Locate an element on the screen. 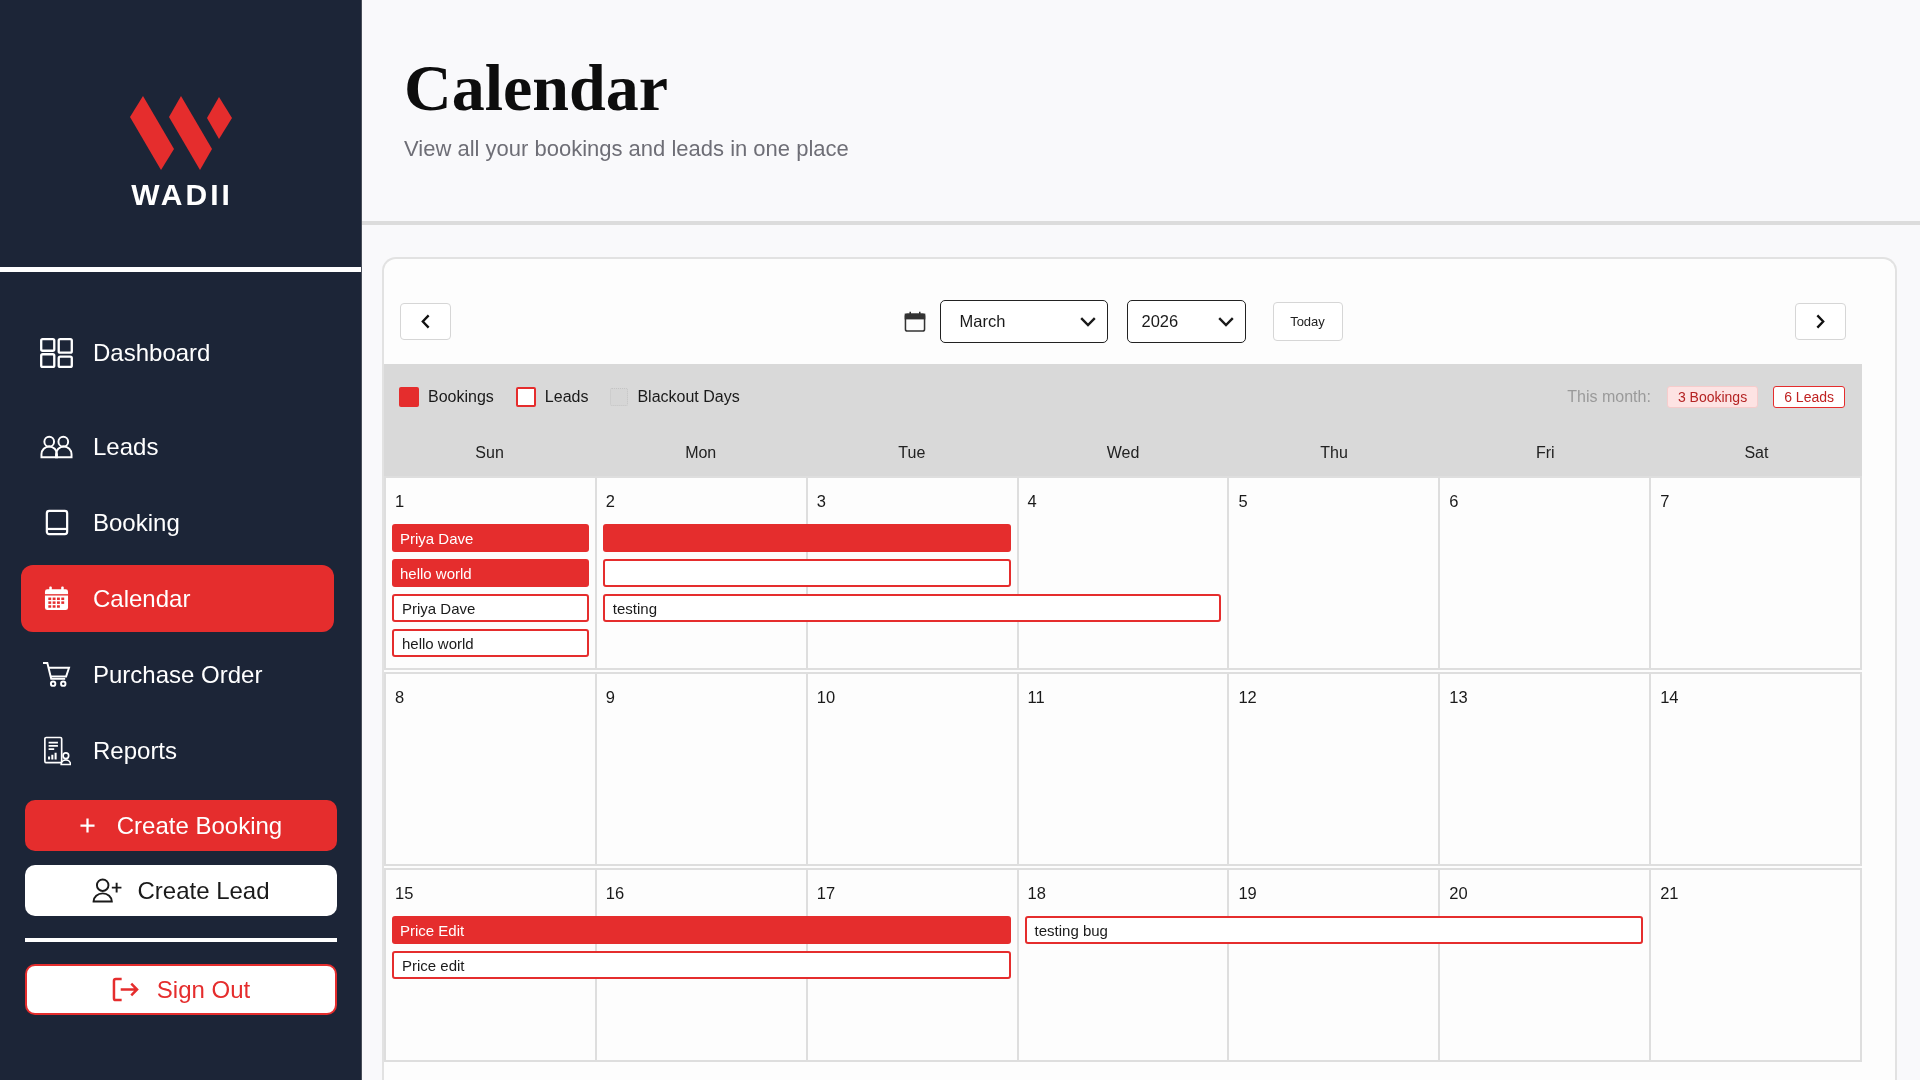 This screenshot has height=1080, width=1920. lead-bar: testing bug is located at coordinates (1334, 930).